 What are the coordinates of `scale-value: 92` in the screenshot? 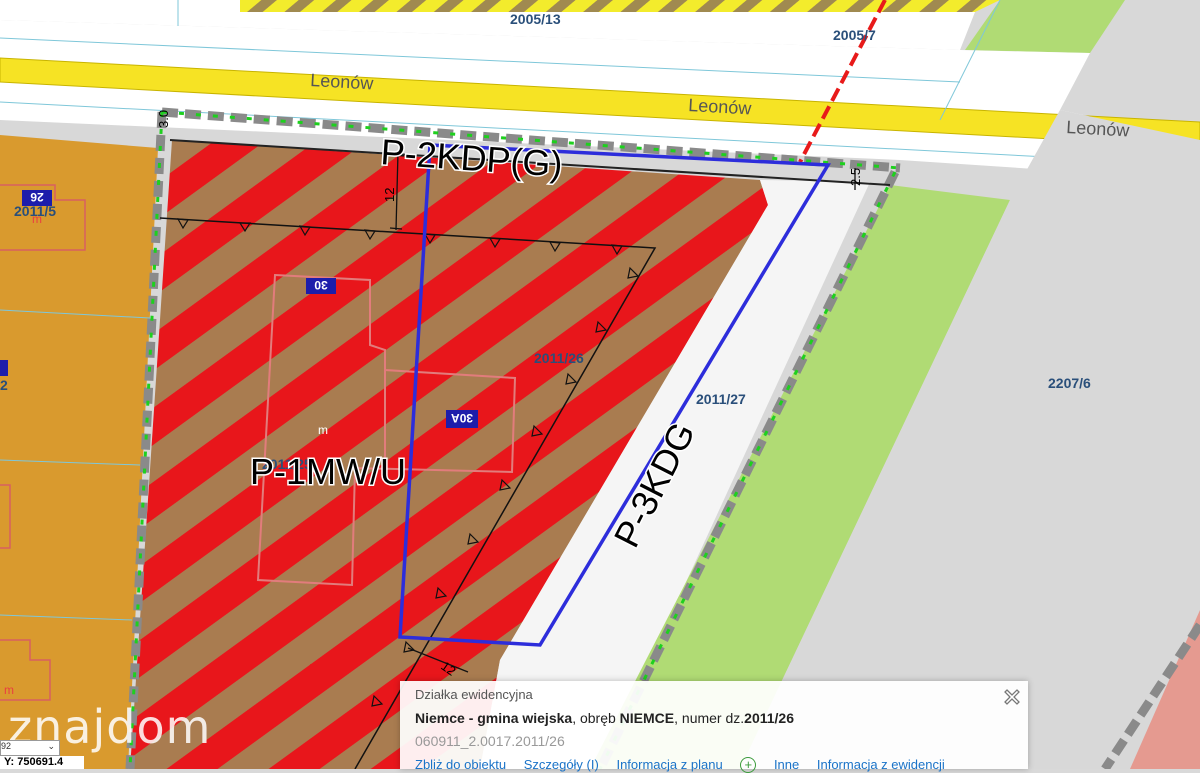 It's located at (6, 746).